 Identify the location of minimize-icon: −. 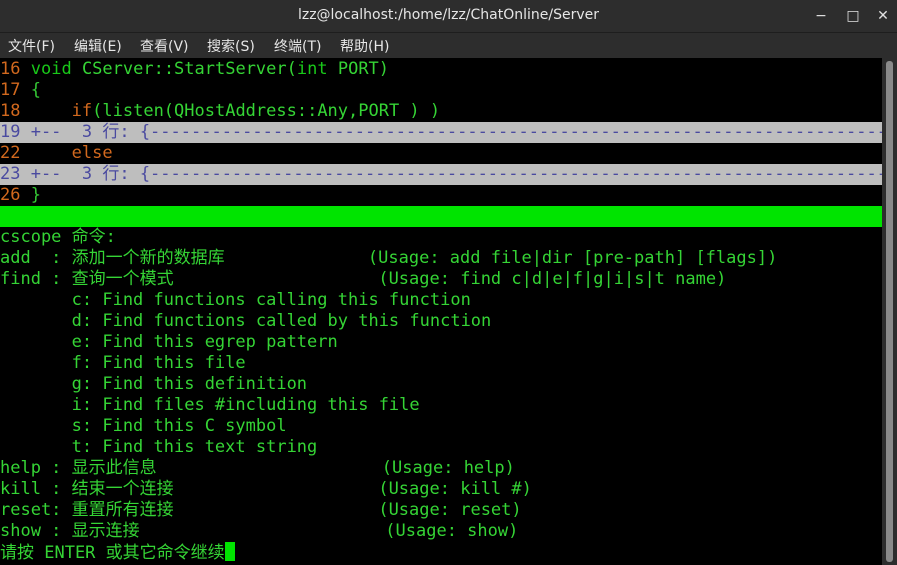
(821, 16).